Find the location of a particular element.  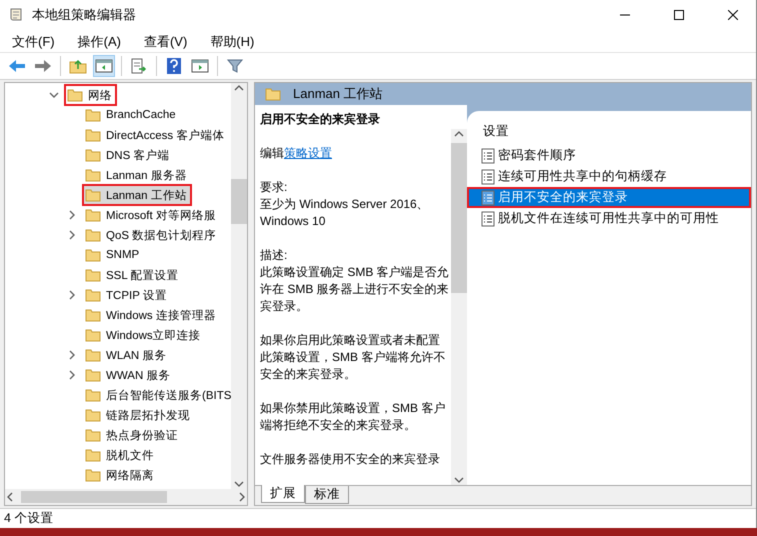

tree-item: SSL 配置设置 is located at coordinates (133, 275).